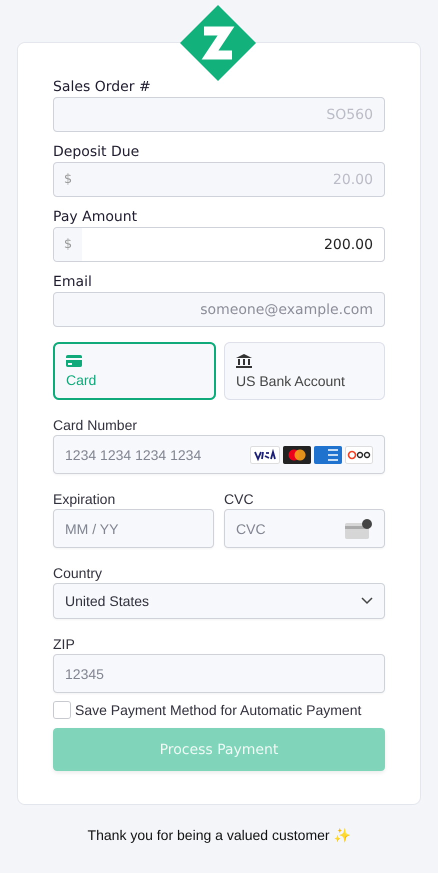  Describe the element at coordinates (154, 454) in the screenshot. I see `card-number-input: 1234 1234 1234 1234` at that location.